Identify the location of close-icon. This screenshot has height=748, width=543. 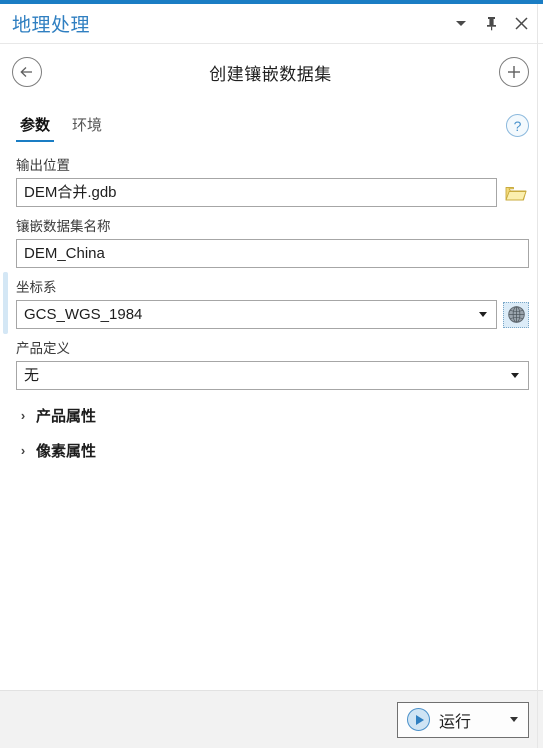
(521, 23).